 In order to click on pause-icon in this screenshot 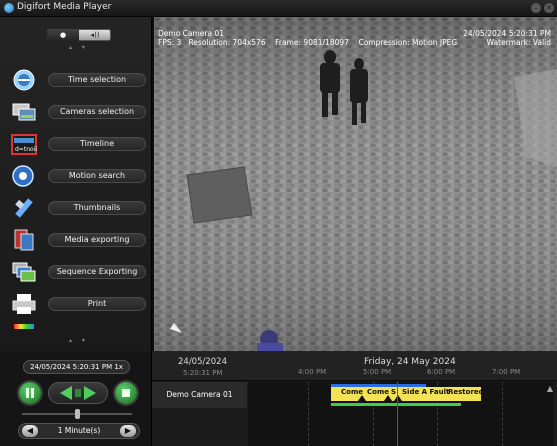, I will do `click(30, 393)`.